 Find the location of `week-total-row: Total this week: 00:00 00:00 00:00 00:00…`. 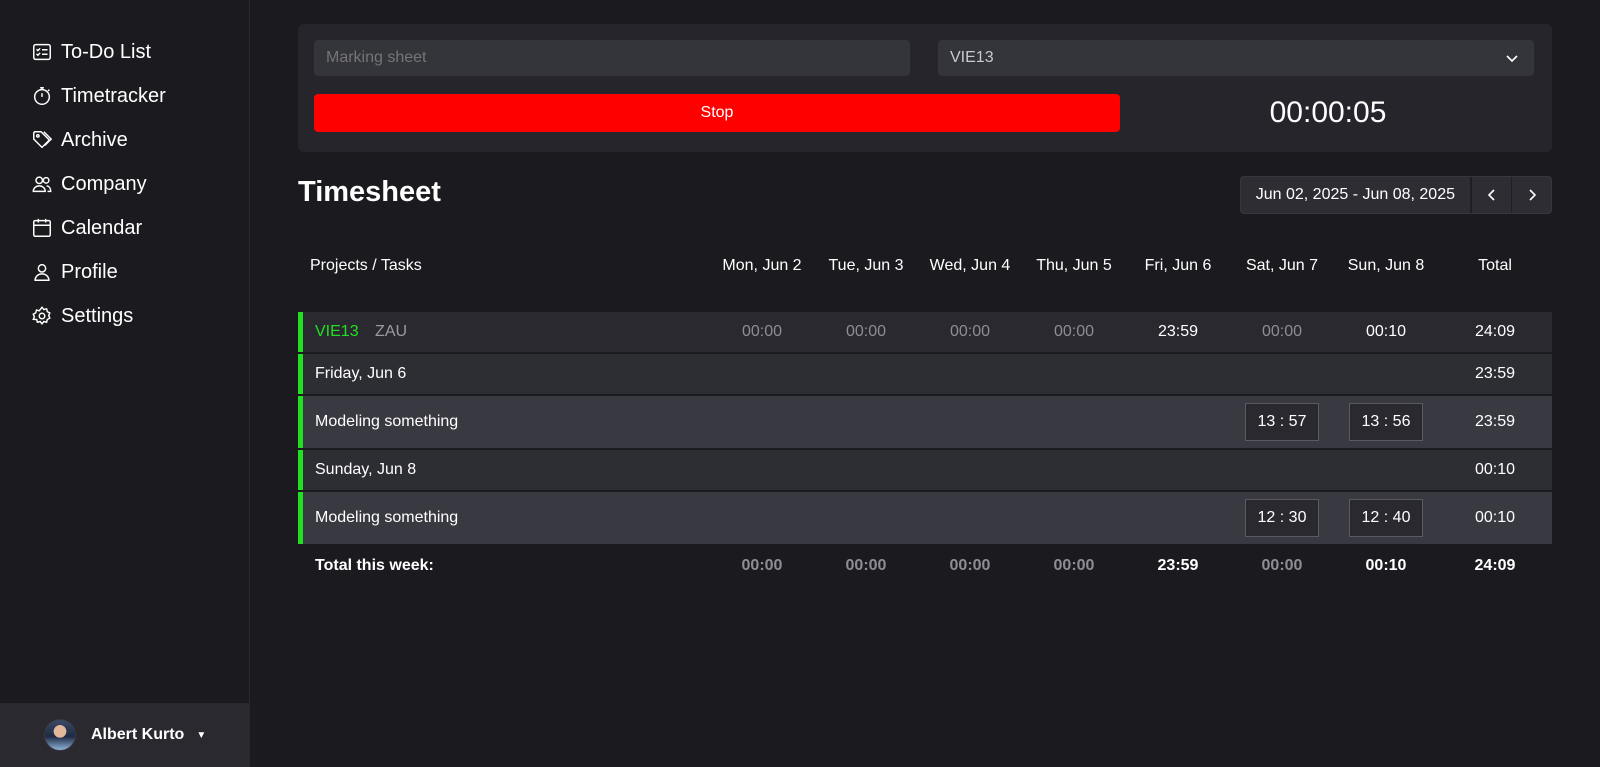

week-total-row: Total this week: 00:00 00:00 00:00 00:00… is located at coordinates (925, 566).